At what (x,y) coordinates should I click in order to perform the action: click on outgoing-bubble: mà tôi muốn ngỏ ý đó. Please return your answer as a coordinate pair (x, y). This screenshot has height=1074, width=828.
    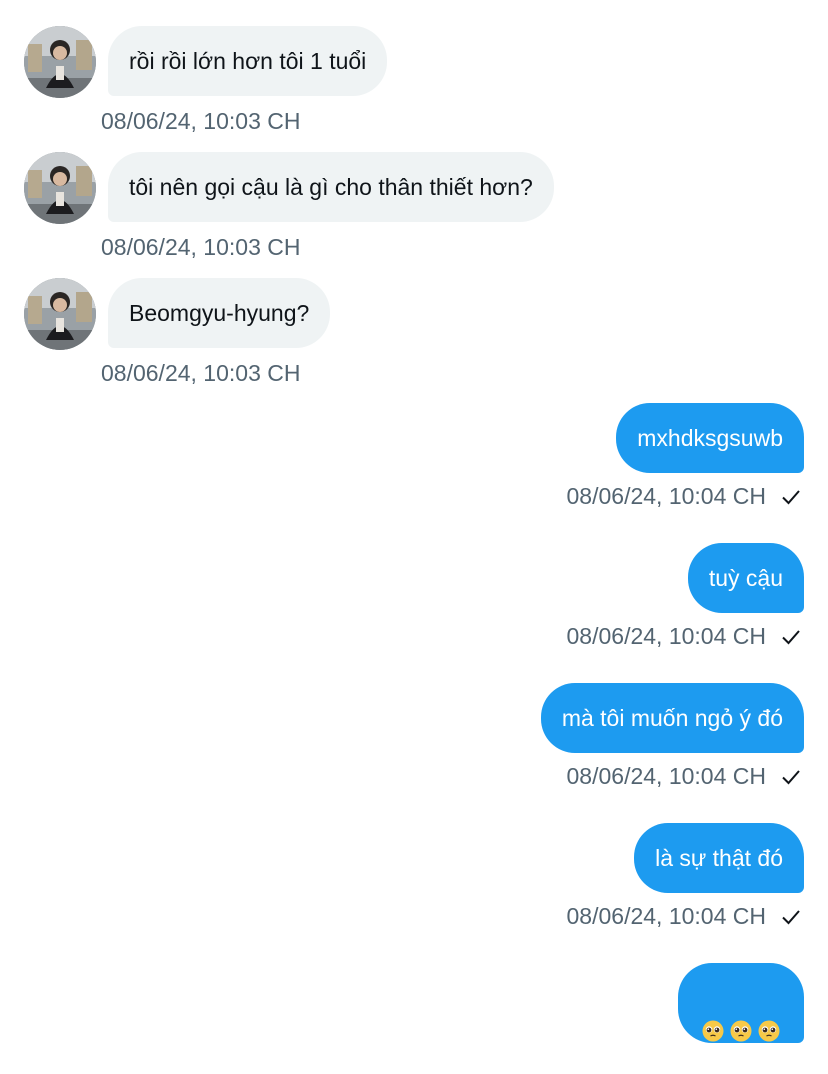
    Looking at the image, I should click on (672, 718).